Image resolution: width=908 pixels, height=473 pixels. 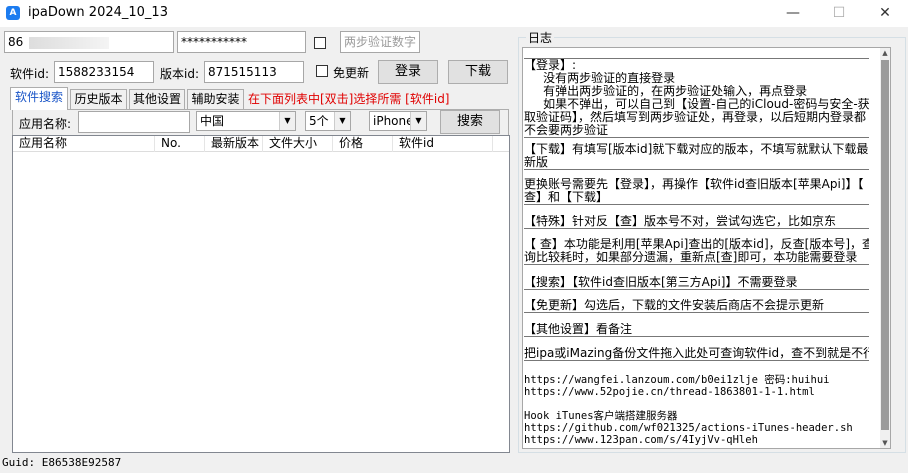 I want to click on results-header: 应用名称 No. 最新版本 文件大小 价格 软件id, so click(x=261, y=144).